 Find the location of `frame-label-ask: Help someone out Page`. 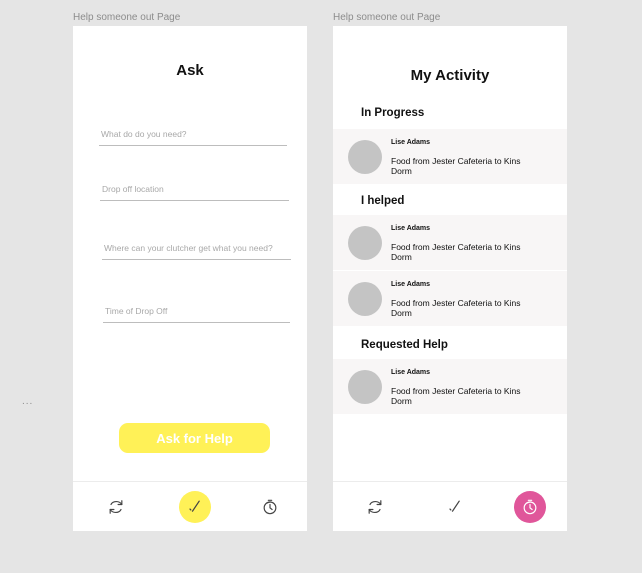

frame-label-ask: Help someone out Page is located at coordinates (127, 17).